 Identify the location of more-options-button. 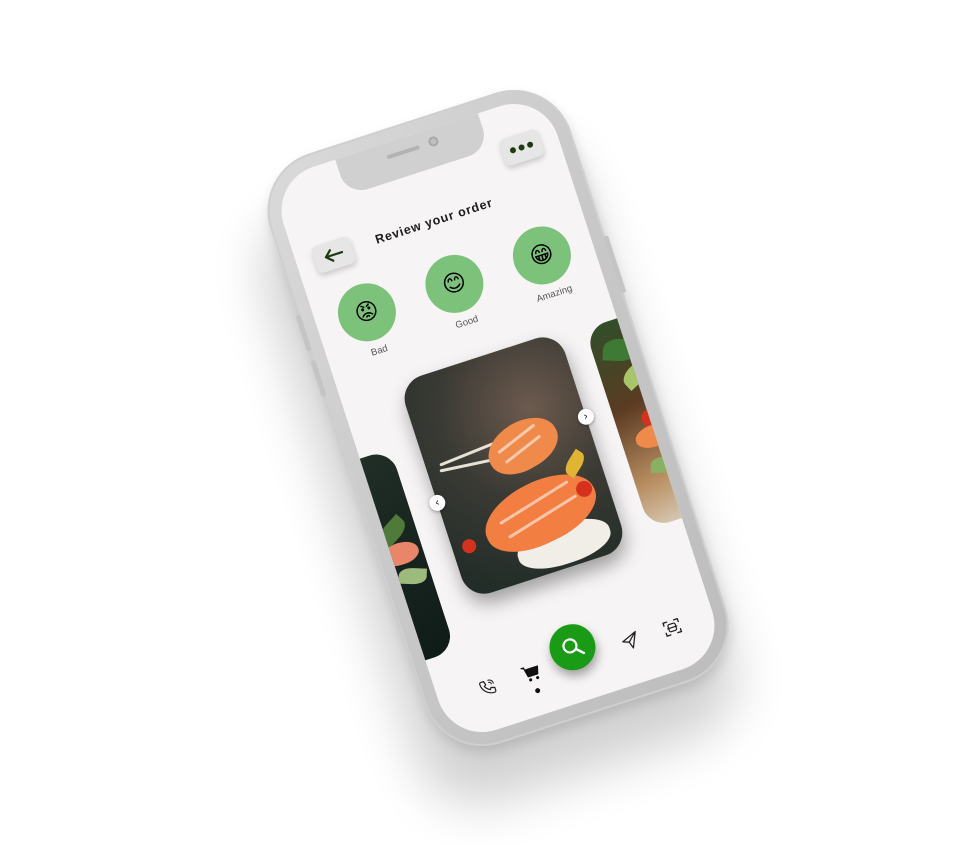
(521, 147).